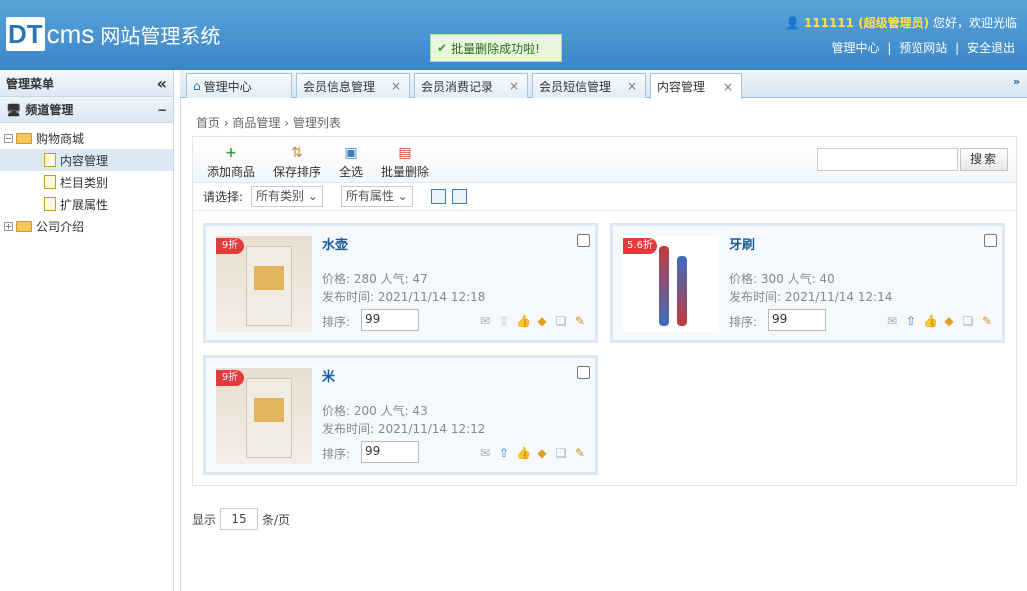  Describe the element at coordinates (231, 153) in the screenshot. I see `add-icon: +` at that location.